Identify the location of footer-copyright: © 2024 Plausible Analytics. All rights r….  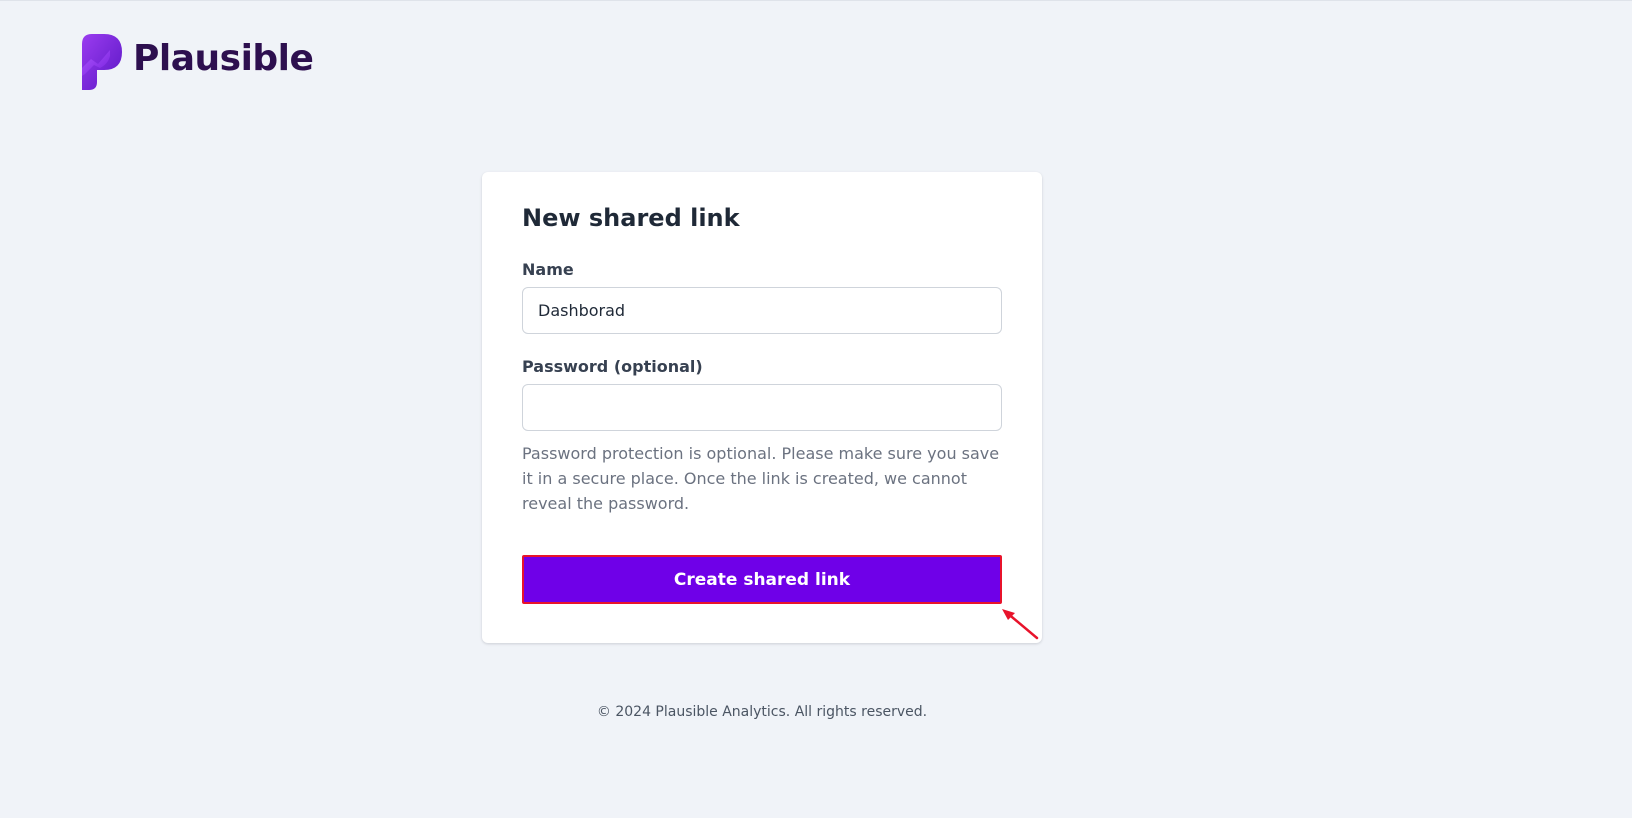
(762, 712).